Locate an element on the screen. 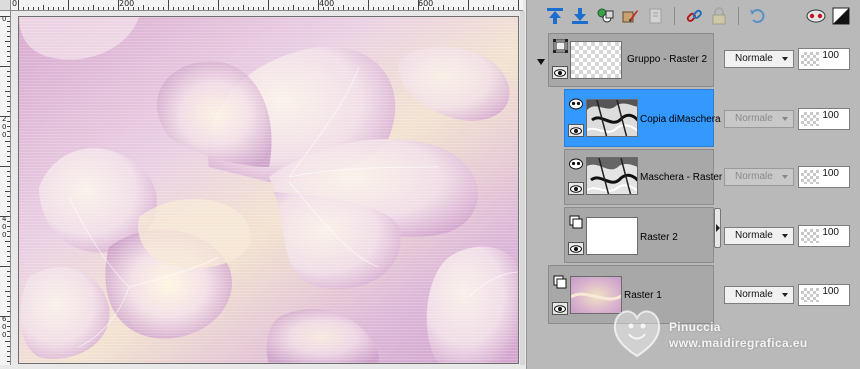  layer-row-copia-dimaschera: Copia diMaschera is located at coordinates (642, 118).